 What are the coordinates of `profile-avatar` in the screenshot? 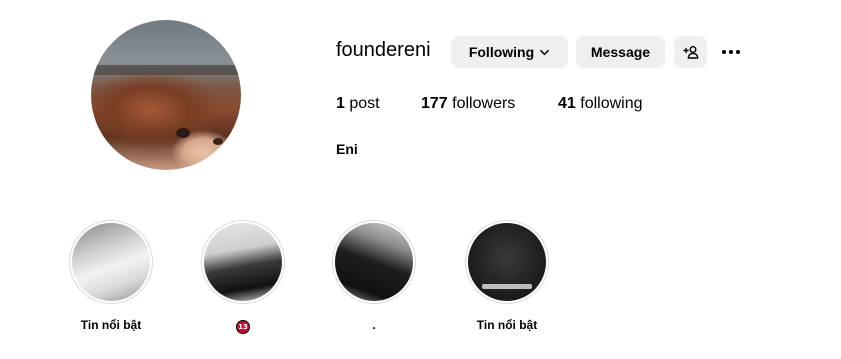 It's located at (166, 95).